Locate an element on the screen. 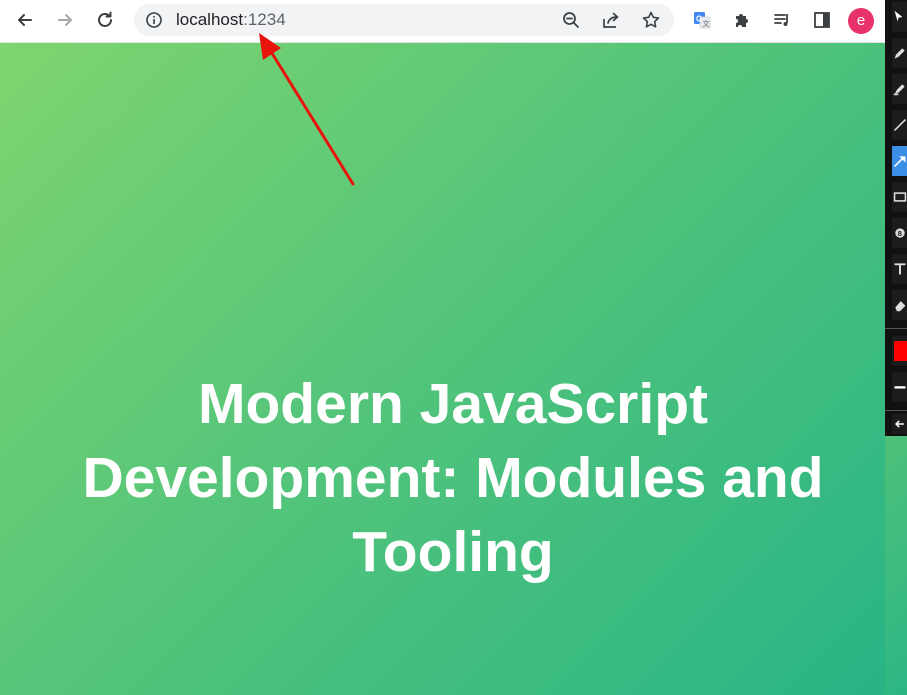  pen-tool is located at coordinates (899, 53).